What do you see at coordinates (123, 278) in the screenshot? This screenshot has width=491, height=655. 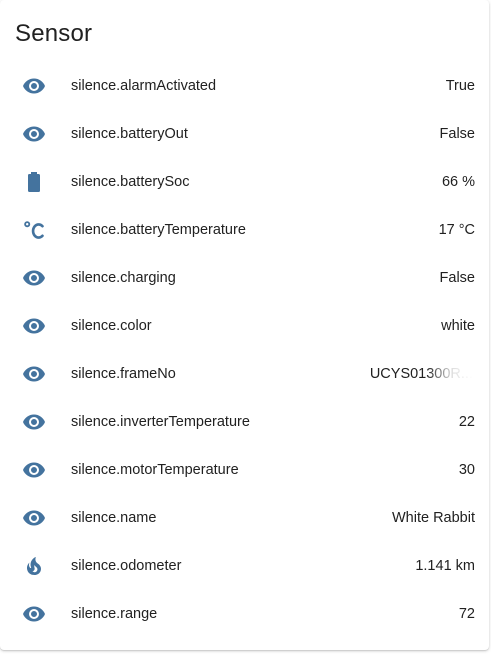 I see `entity-name: silence.charging` at bounding box center [123, 278].